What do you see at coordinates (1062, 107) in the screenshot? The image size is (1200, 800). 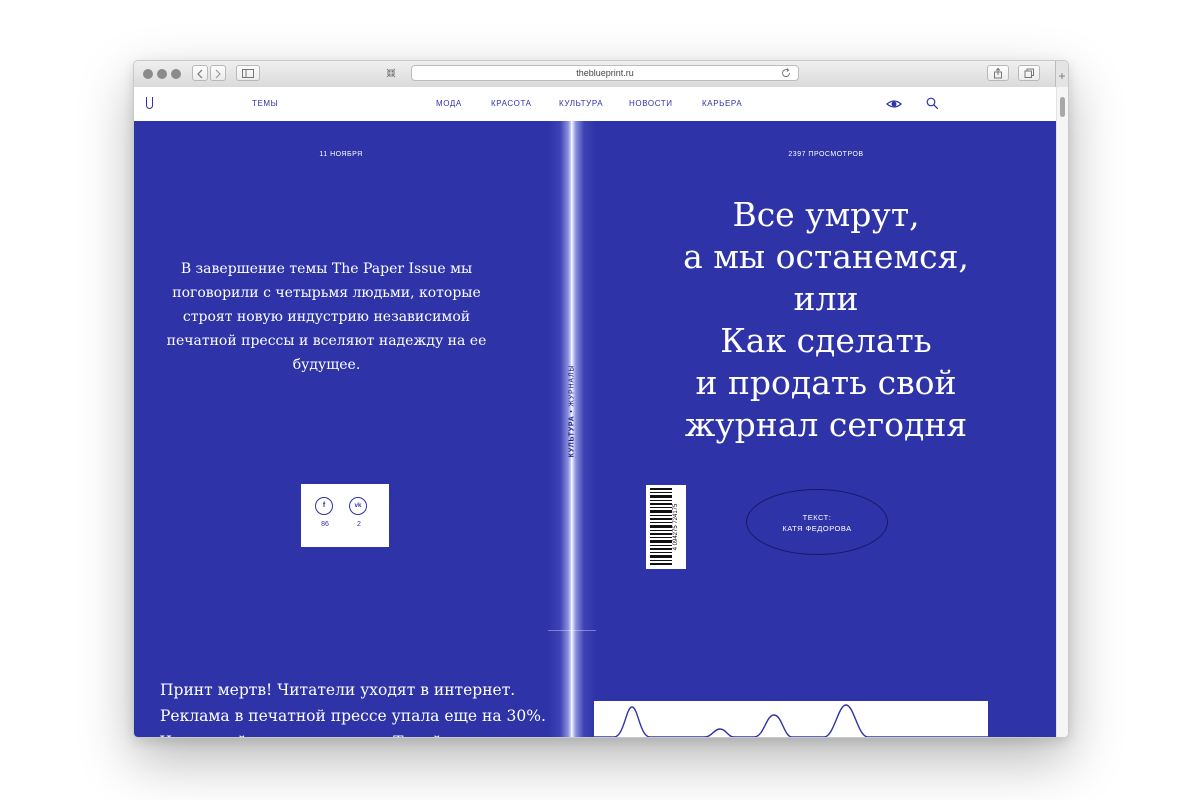 I see `scrollbar-thumb` at bounding box center [1062, 107].